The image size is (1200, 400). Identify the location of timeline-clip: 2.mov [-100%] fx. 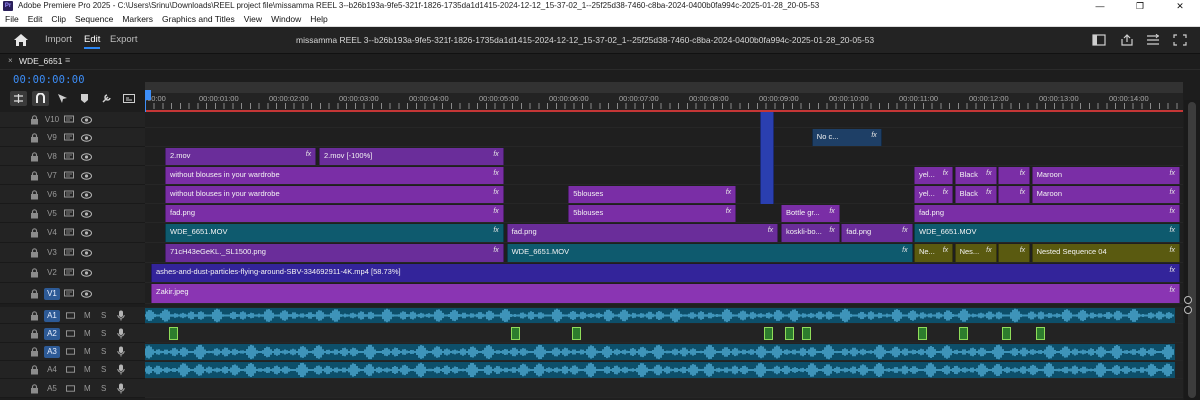
(411, 156).